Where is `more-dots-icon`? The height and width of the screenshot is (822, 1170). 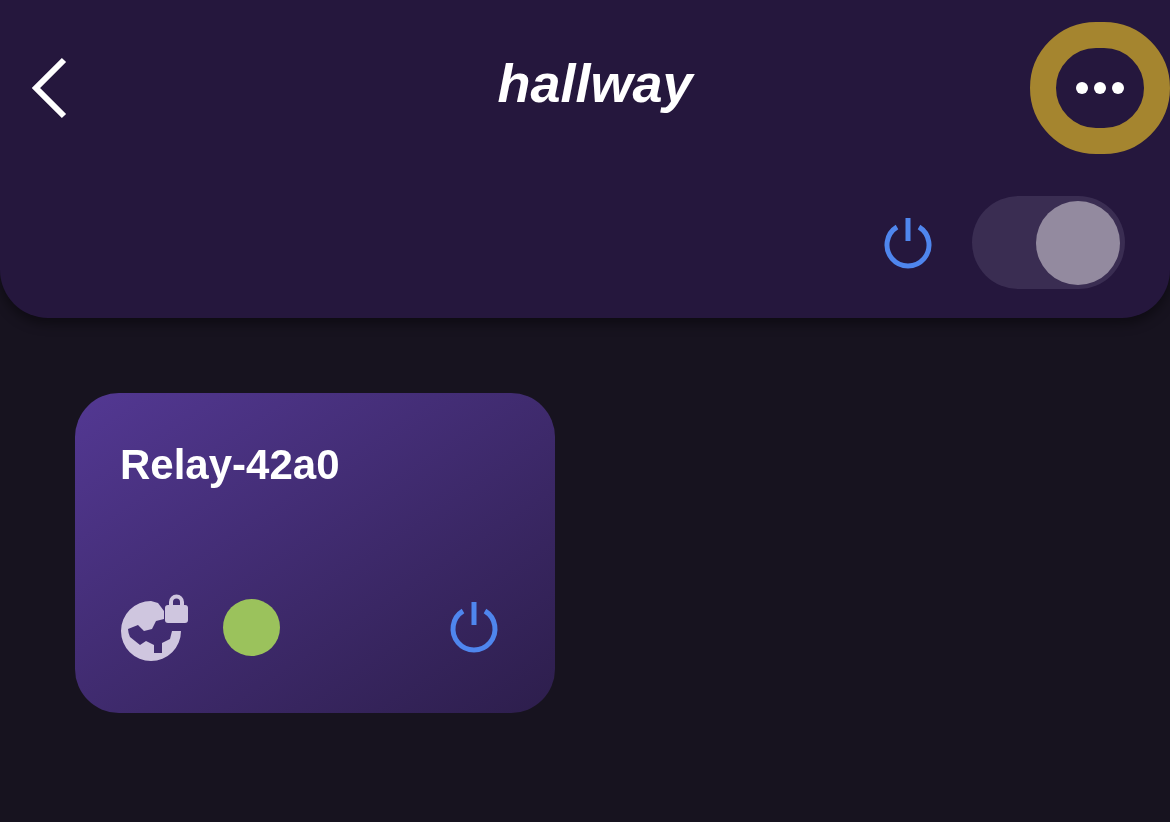
more-dots-icon is located at coordinates (1100, 88).